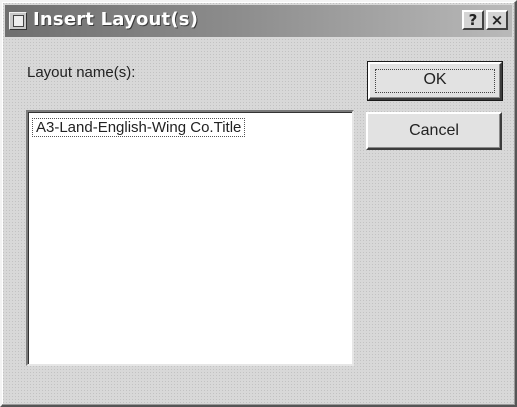 Image resolution: width=517 pixels, height=407 pixels. Describe the element at coordinates (18, 21) in the screenshot. I see `app-icon` at that location.